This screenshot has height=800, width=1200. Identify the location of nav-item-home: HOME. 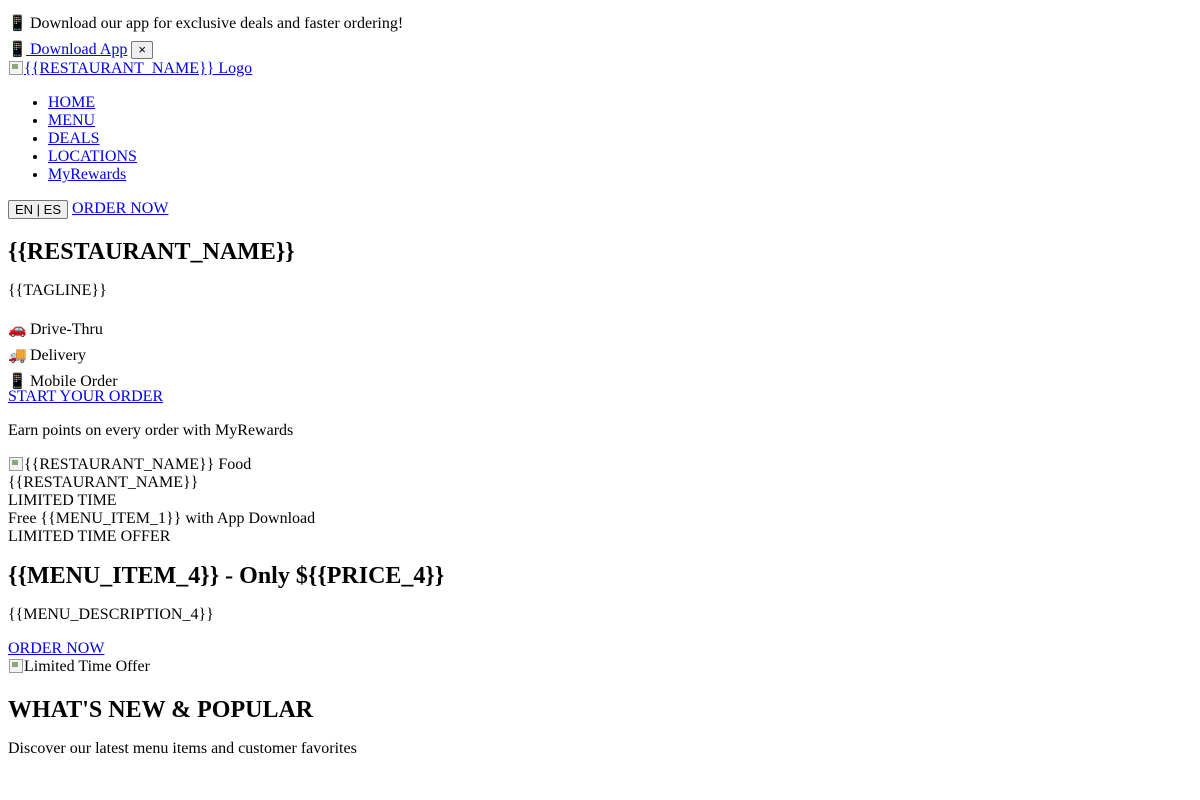
(620, 103).